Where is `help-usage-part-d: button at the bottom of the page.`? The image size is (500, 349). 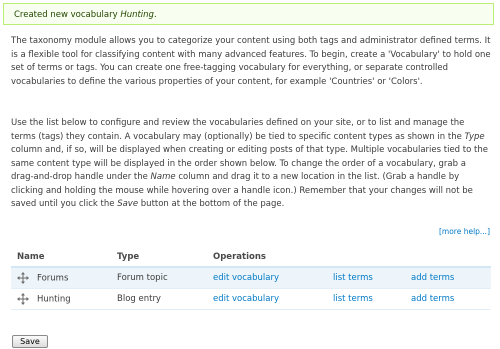 help-usage-part-d: button at the bottom of the page. is located at coordinates (211, 204).